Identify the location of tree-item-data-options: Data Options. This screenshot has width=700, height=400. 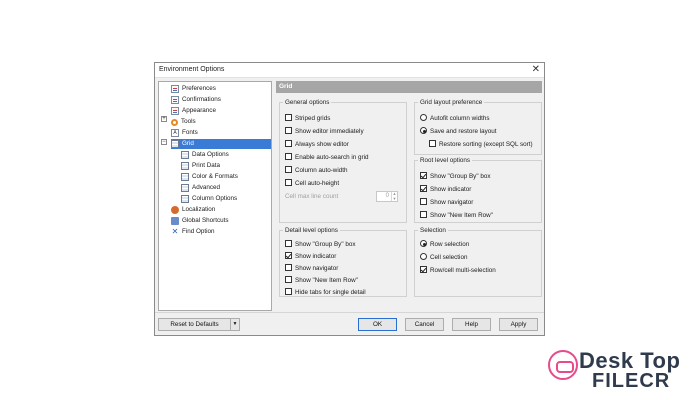
(205, 155).